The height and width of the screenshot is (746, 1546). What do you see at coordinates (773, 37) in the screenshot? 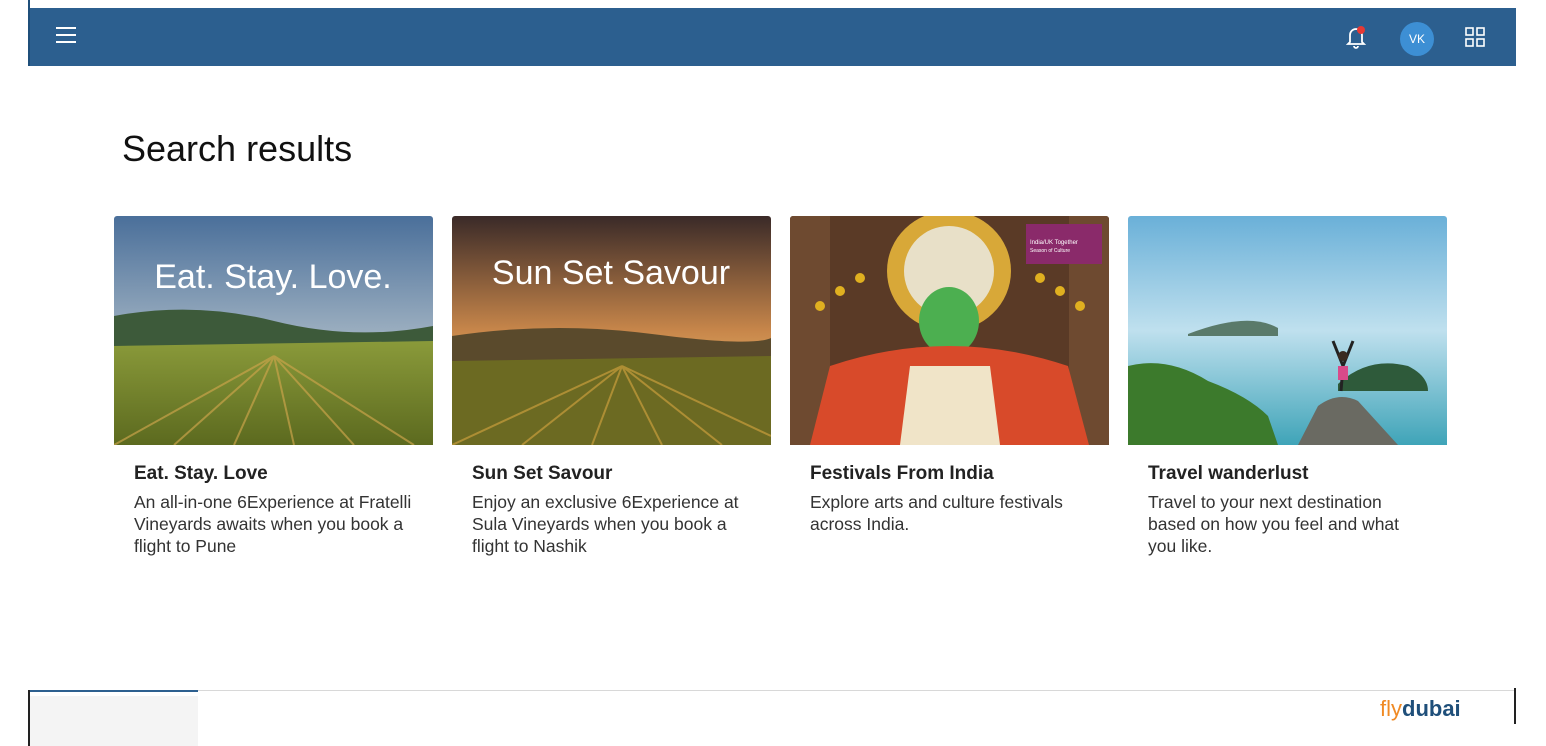
I see `top-app-bar: VK` at bounding box center [773, 37].